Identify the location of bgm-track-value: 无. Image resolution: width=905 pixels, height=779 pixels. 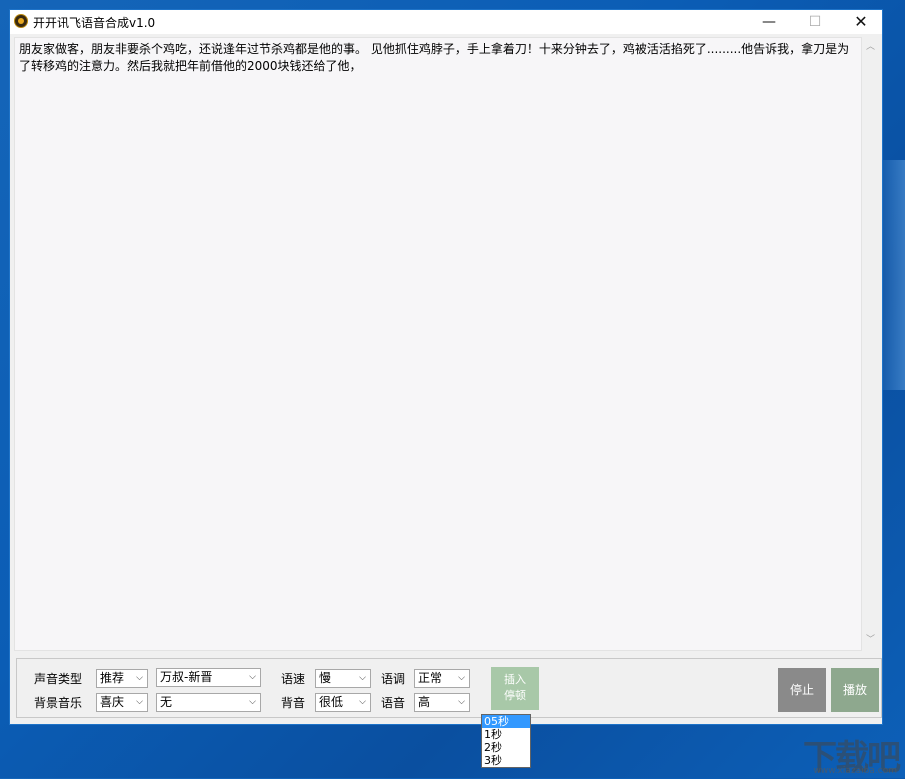
(166, 702).